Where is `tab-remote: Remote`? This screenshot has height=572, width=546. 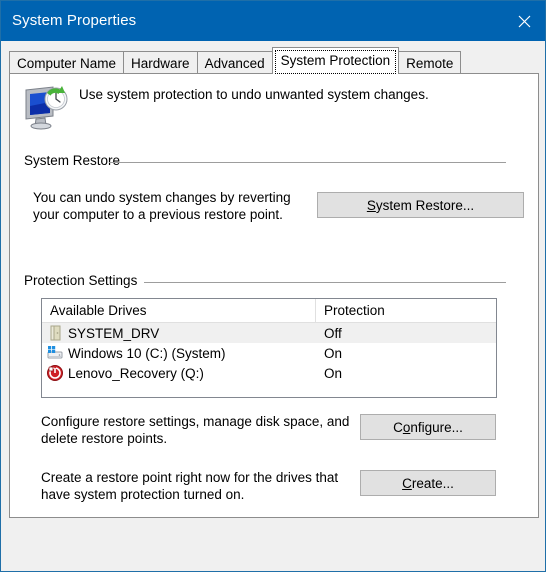
tab-remote: Remote is located at coordinates (430, 62).